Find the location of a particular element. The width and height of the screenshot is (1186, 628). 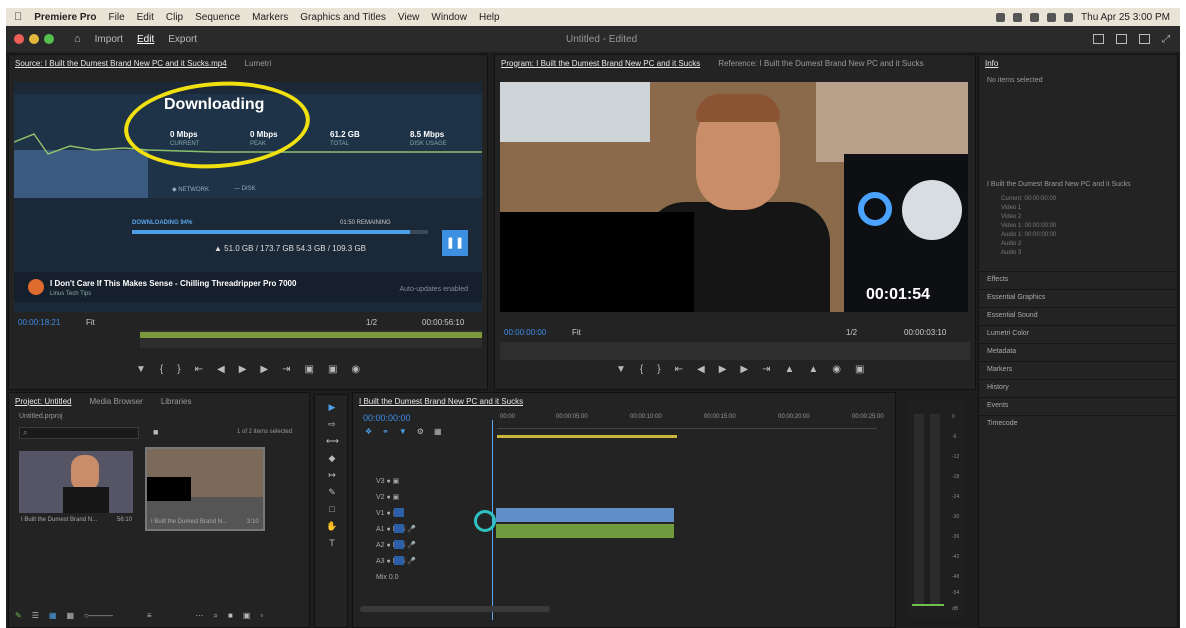

quick-export-icon is located at coordinates (1121, 39).